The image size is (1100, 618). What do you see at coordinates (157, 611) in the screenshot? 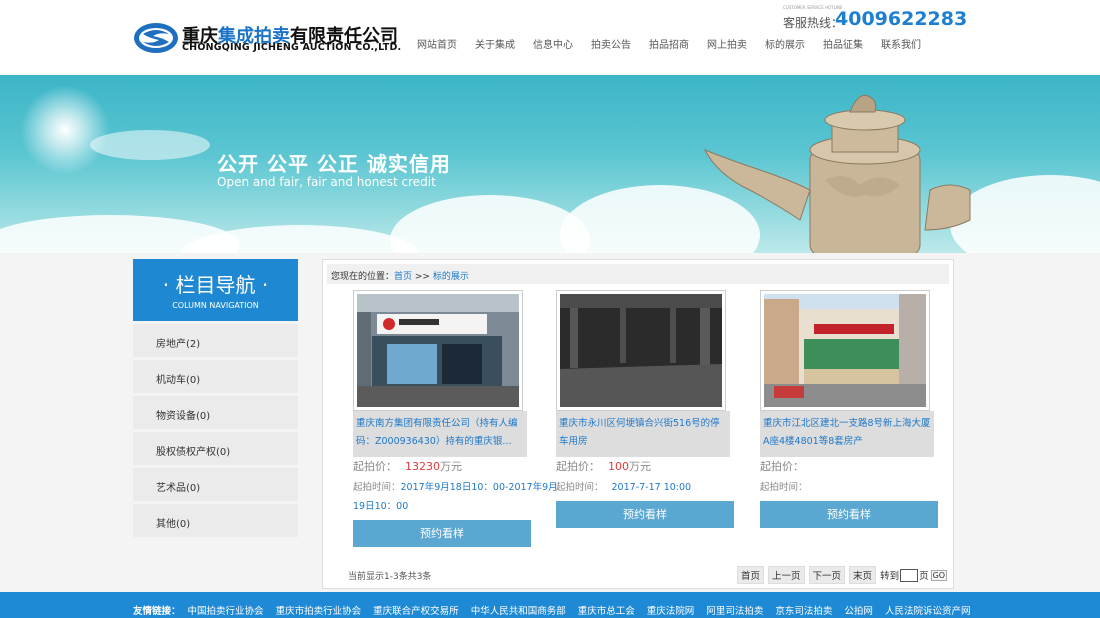
I see `friend-links-label: 友情链接：` at bounding box center [157, 611].